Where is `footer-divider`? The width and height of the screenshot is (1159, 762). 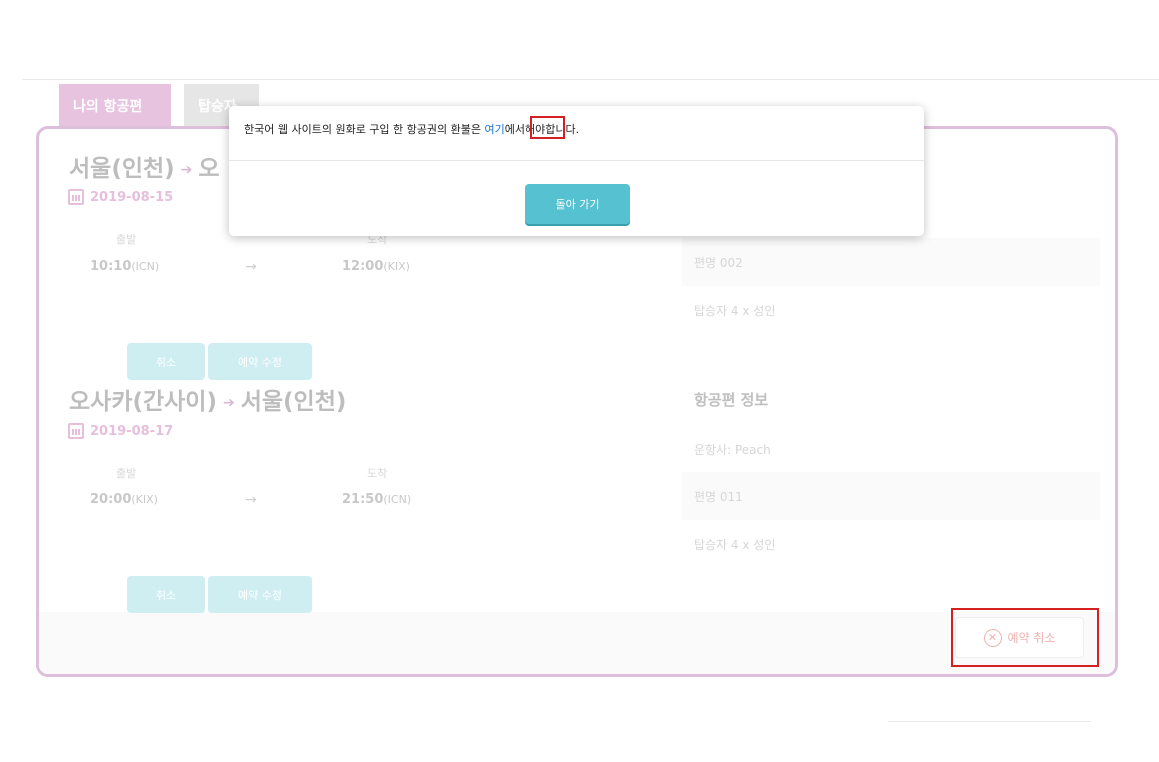 footer-divider is located at coordinates (989, 721).